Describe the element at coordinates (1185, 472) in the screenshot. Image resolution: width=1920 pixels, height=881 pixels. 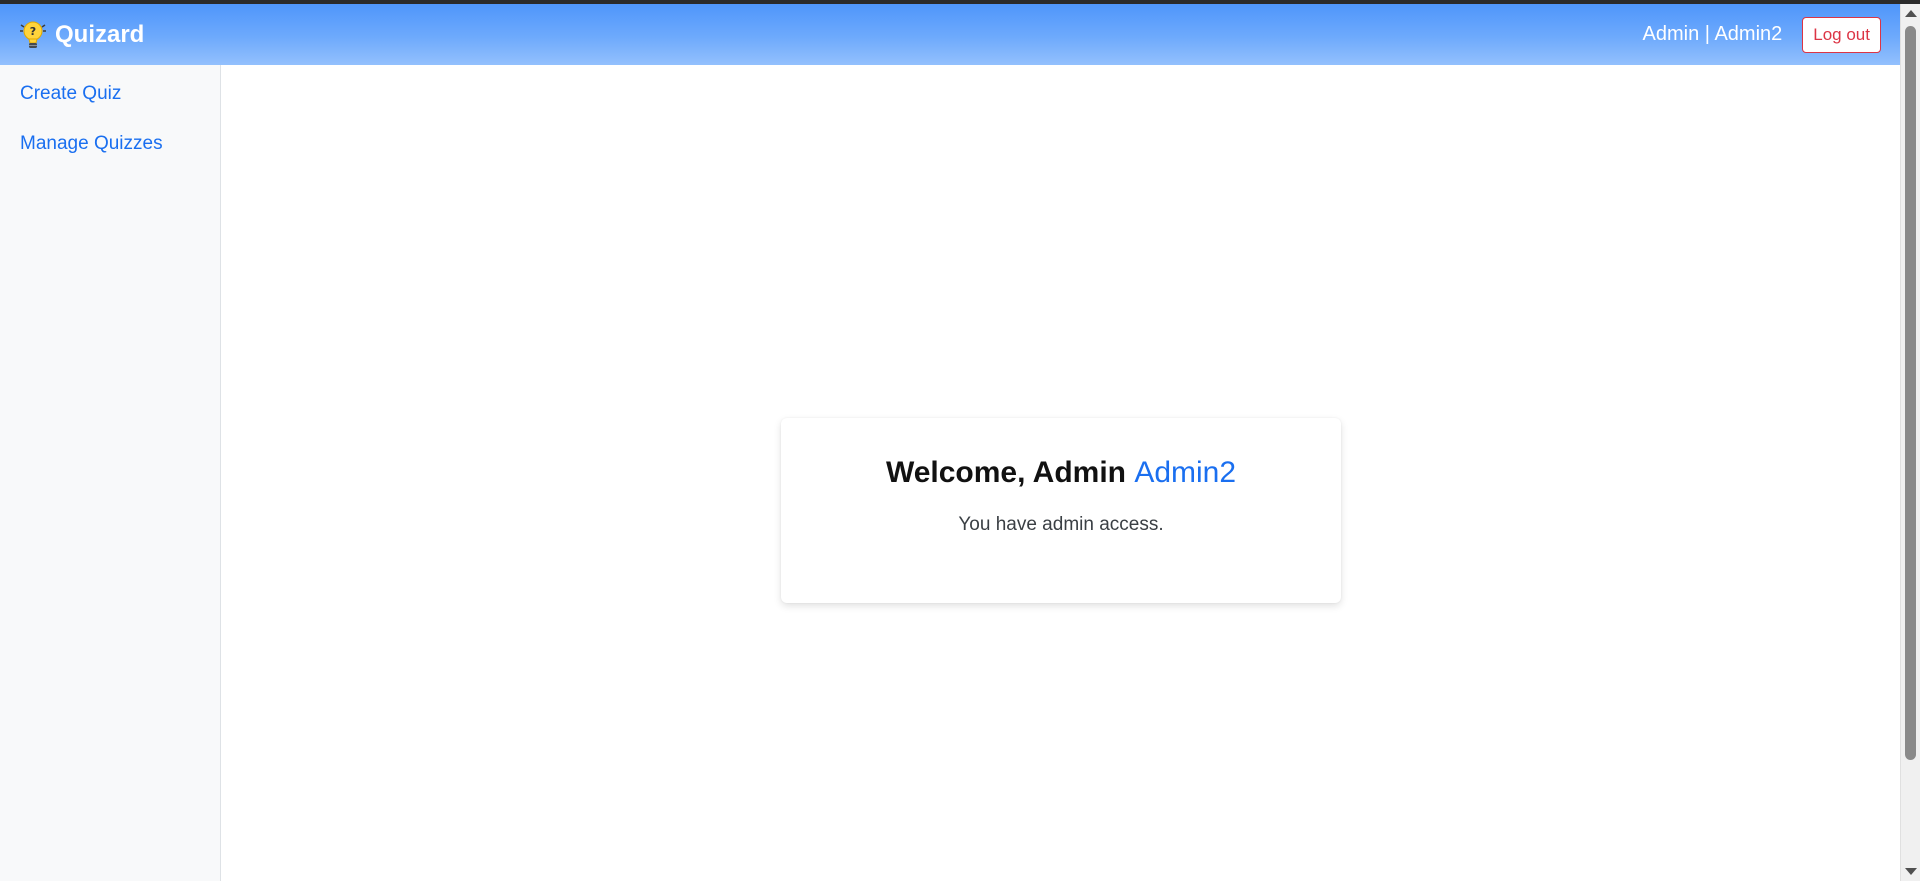
I see `welcome-username: Admin2` at that location.